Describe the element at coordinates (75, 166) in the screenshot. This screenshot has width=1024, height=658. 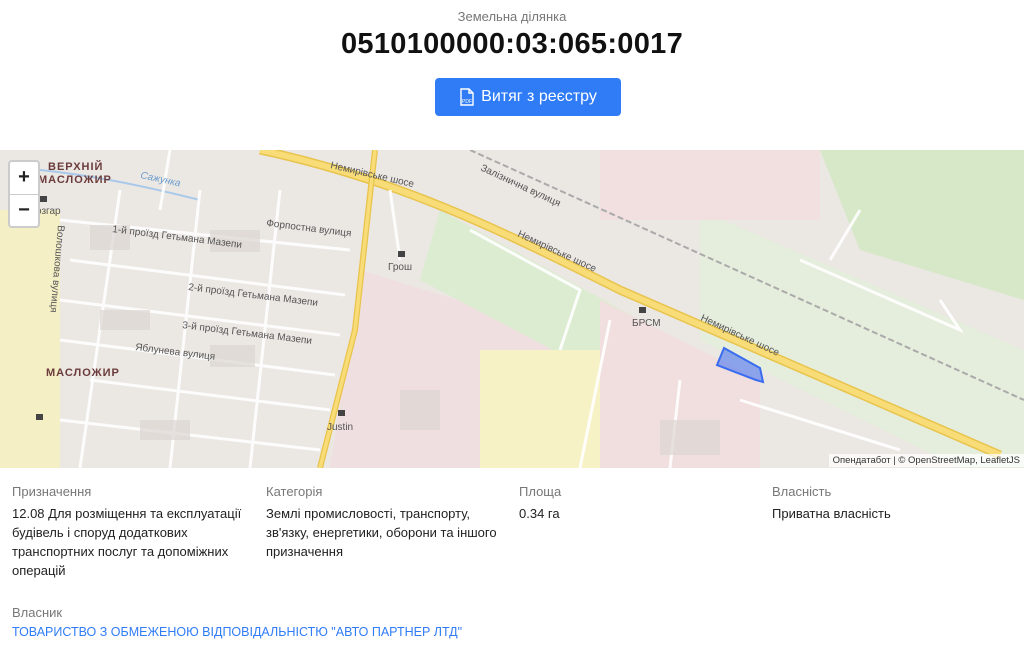
I see `map-label-district1-line1: ВЕРХНІЙ` at that location.